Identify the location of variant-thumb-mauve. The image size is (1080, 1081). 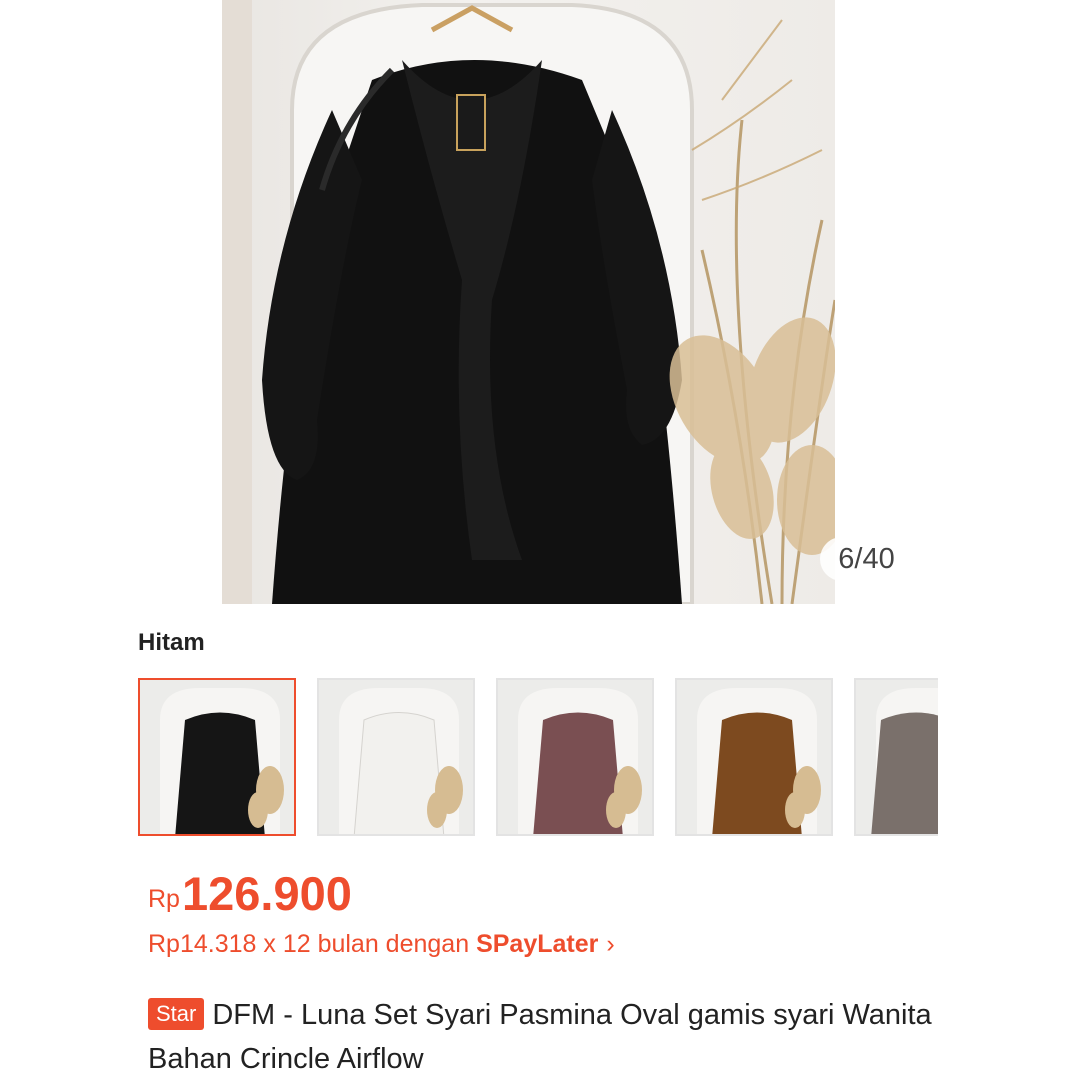
(575, 757).